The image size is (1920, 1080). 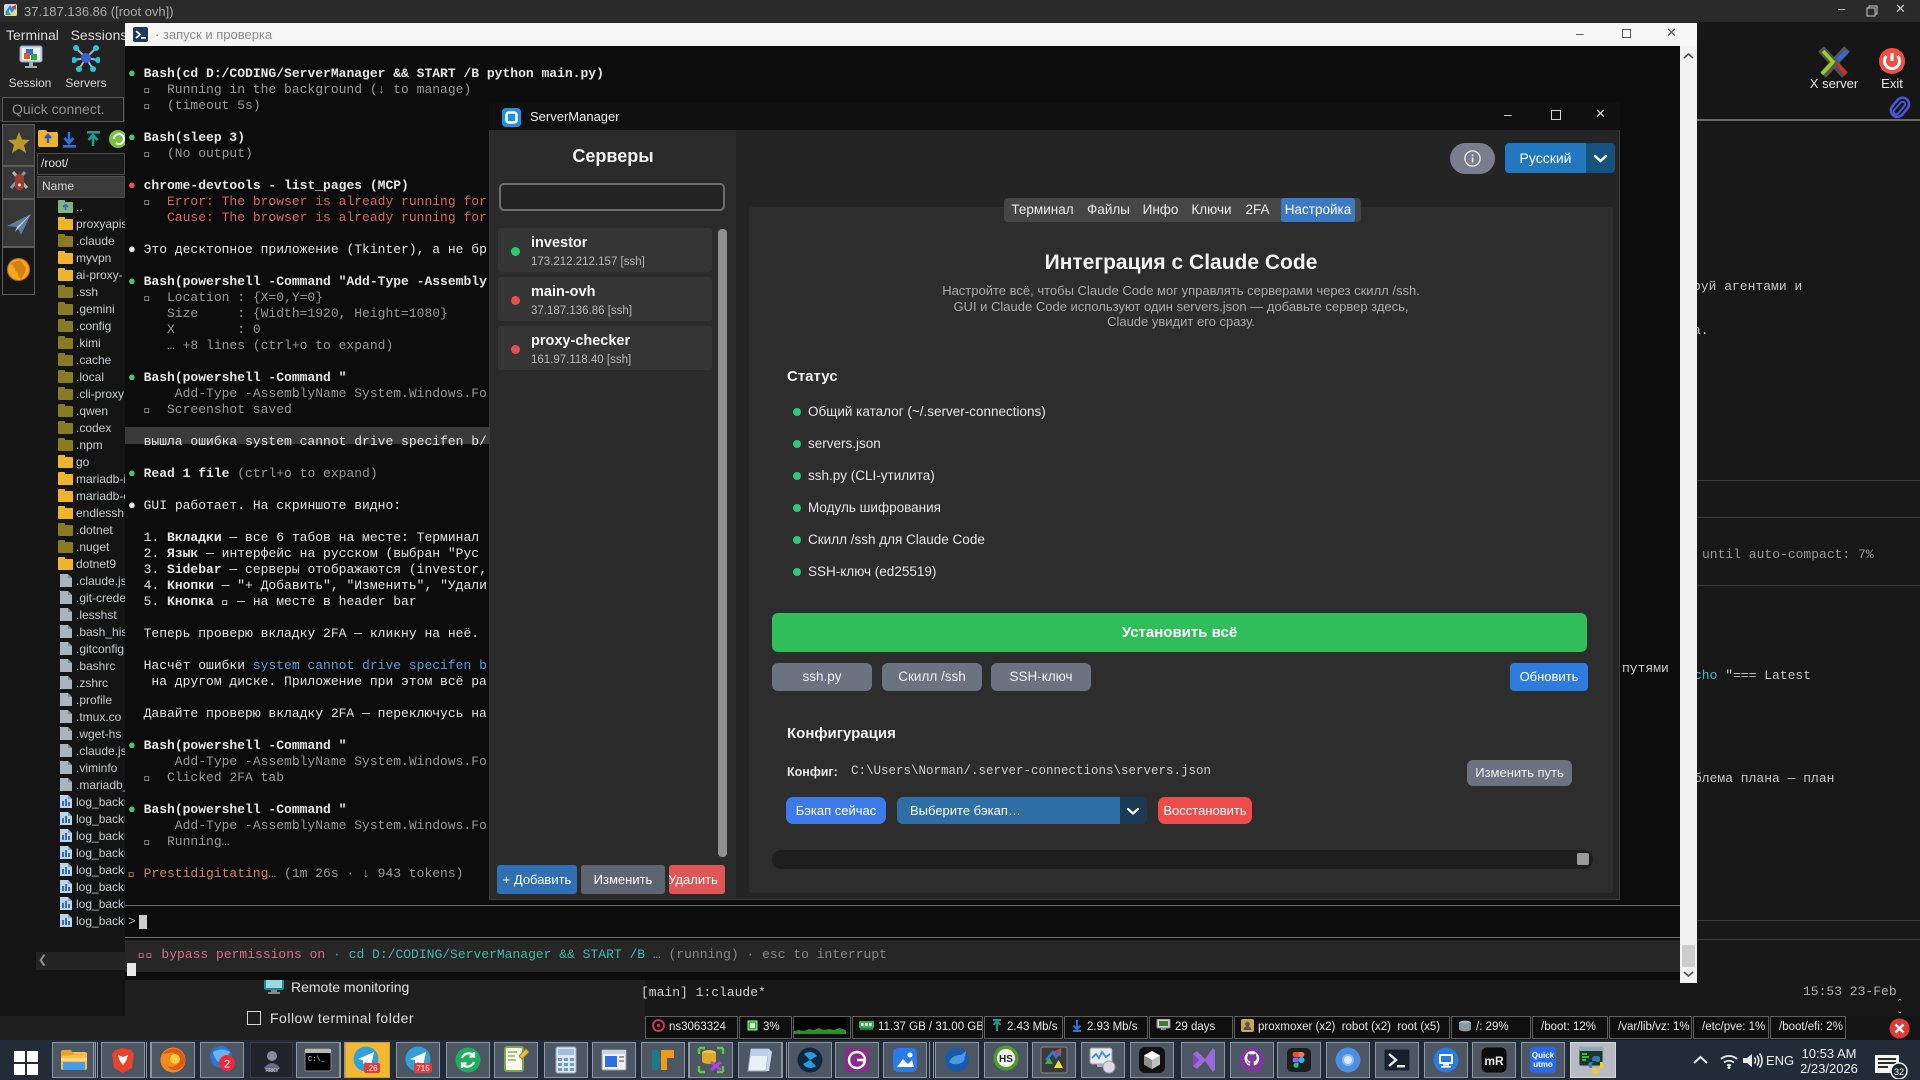 What do you see at coordinates (1006, 1059) in the screenshot?
I see `svg-text: HS` at bounding box center [1006, 1059].